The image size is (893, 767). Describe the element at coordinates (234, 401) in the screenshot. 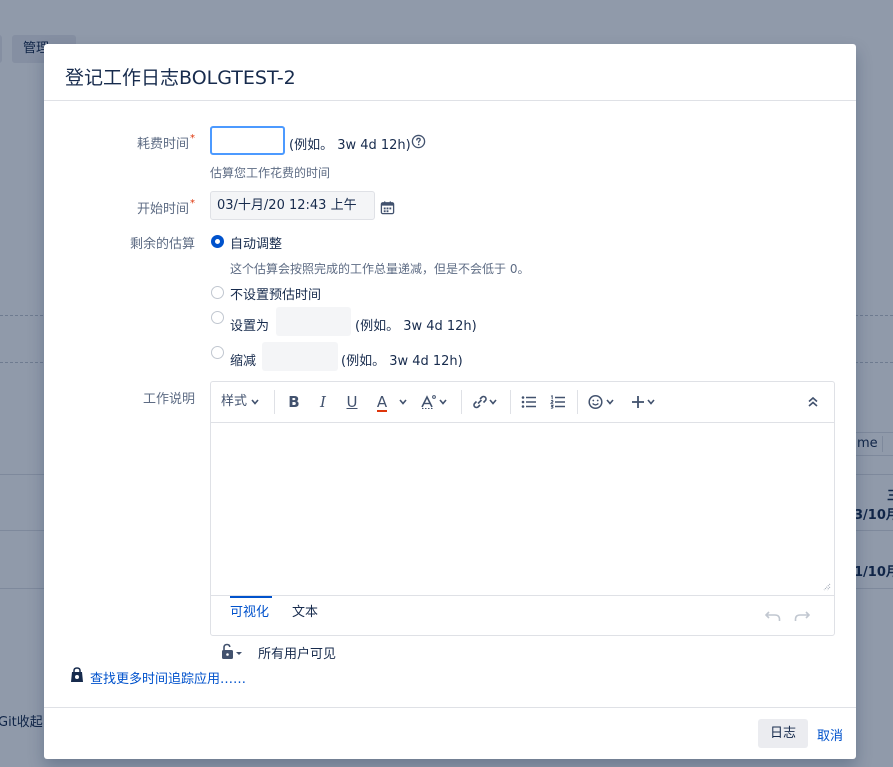

I see `style-dropdown-label: 样式` at that location.